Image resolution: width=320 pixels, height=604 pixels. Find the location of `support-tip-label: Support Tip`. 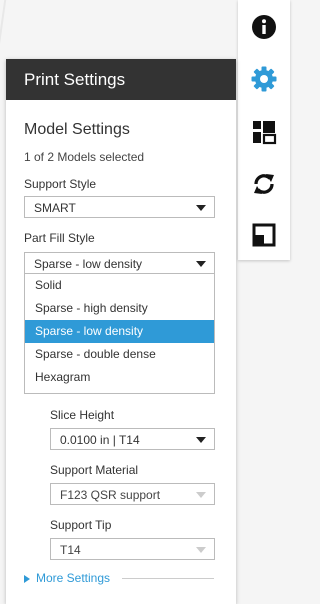

support-tip-label: Support Tip is located at coordinates (81, 525).